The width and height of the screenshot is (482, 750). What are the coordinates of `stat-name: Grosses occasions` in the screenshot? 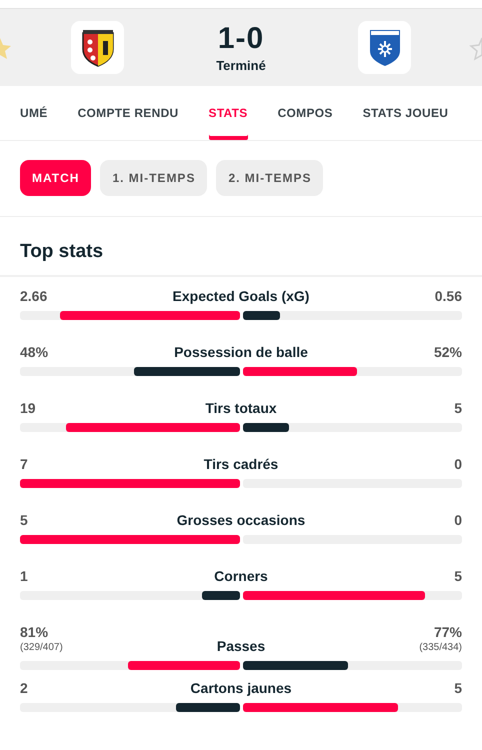 It's located at (241, 520).